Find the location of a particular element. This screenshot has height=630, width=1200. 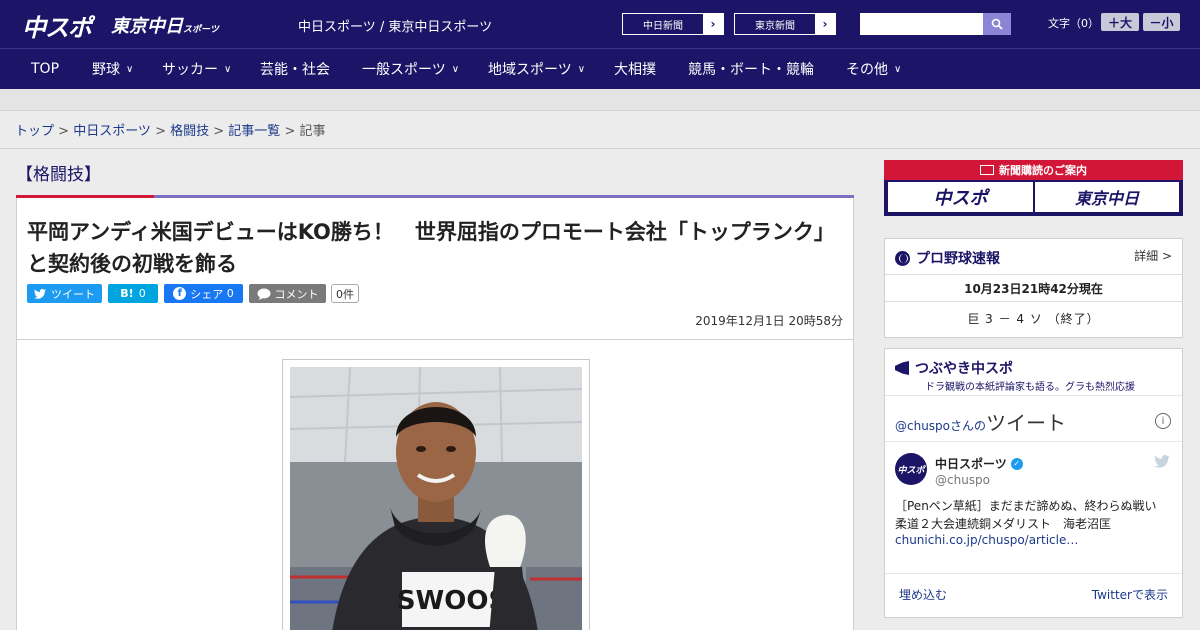

nav-label: 芸能・社会 is located at coordinates (295, 70).